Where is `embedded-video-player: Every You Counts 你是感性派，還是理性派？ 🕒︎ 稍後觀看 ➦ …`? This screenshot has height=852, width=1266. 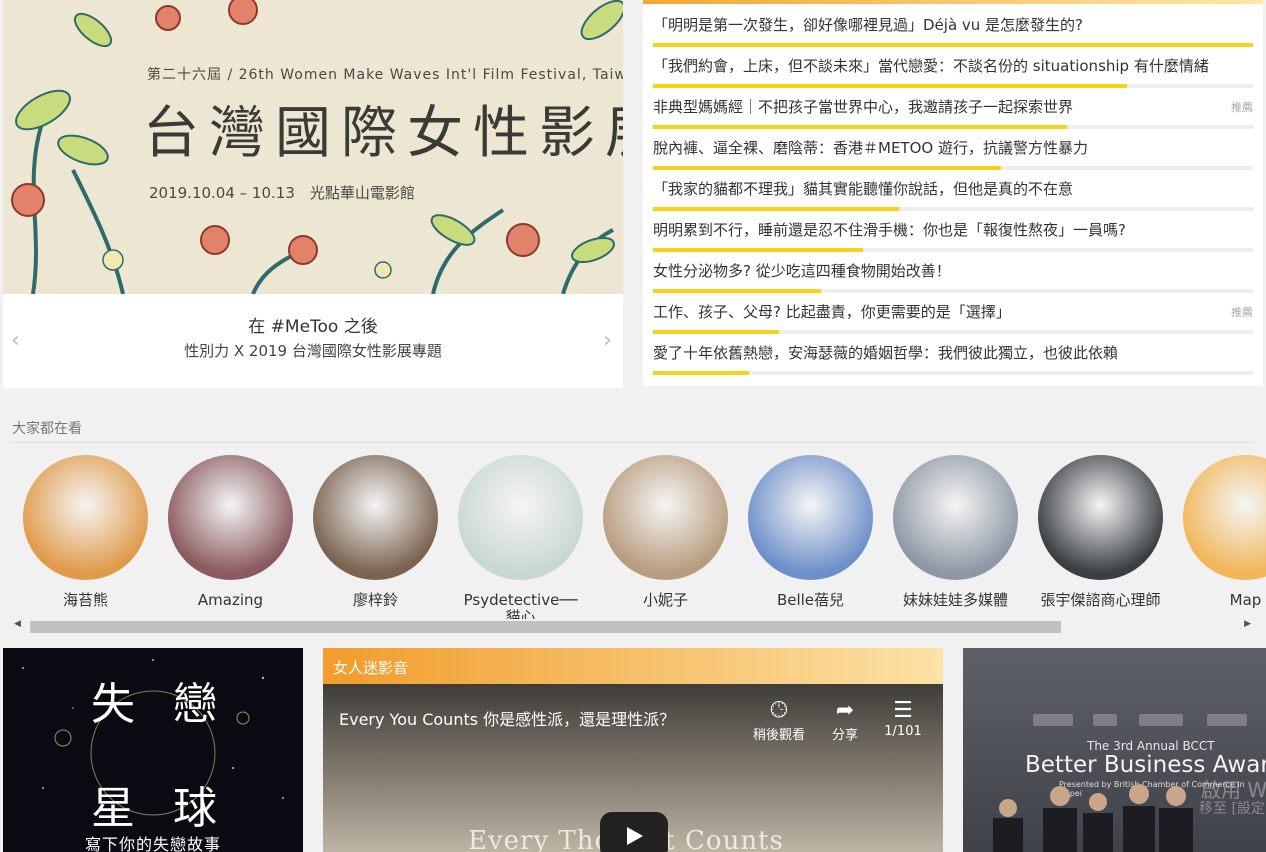 embedded-video-player: Every You Counts 你是感性派，還是理性派？ 🕒︎ 稍後觀看 ➦ … is located at coordinates (633, 768).